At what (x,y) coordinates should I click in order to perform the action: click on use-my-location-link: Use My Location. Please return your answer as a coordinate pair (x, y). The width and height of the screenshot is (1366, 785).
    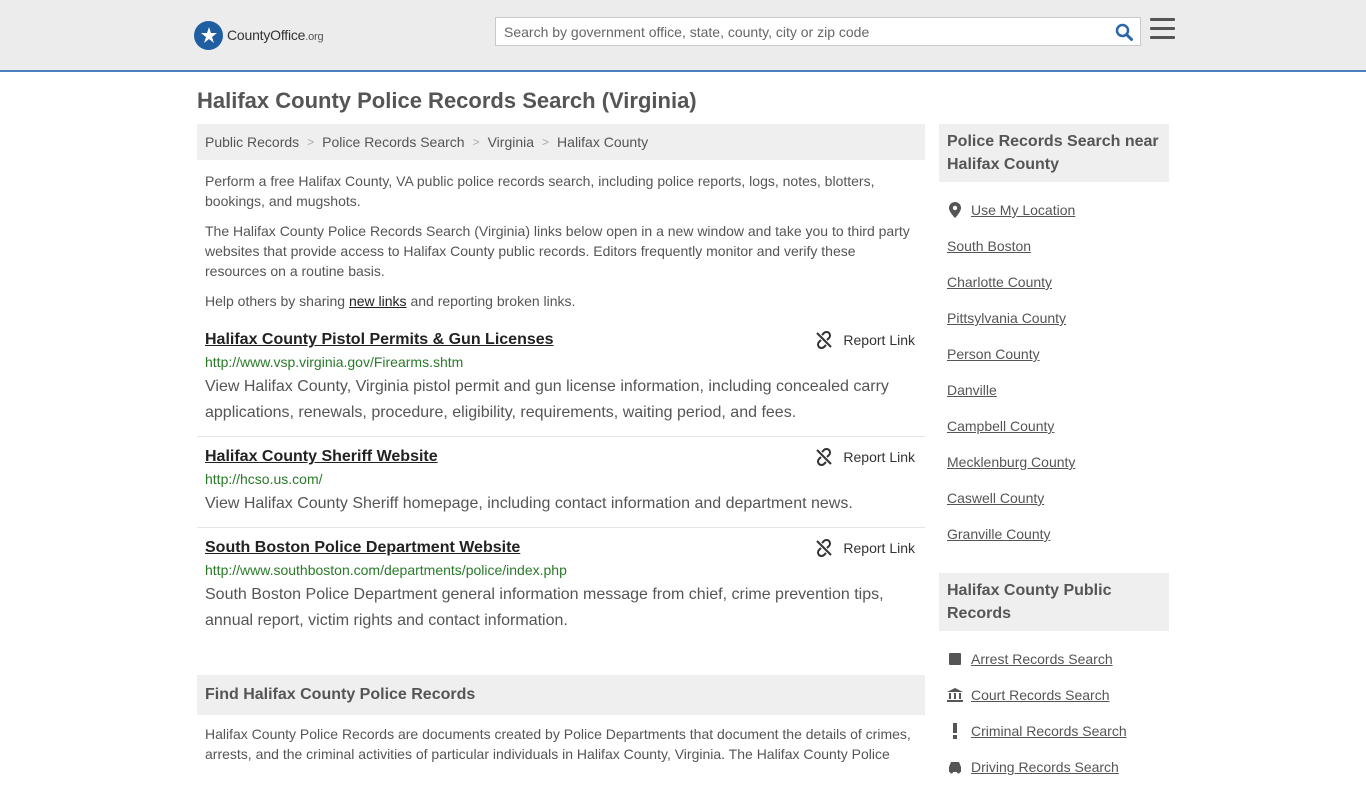
    Looking at the image, I should click on (1023, 210).